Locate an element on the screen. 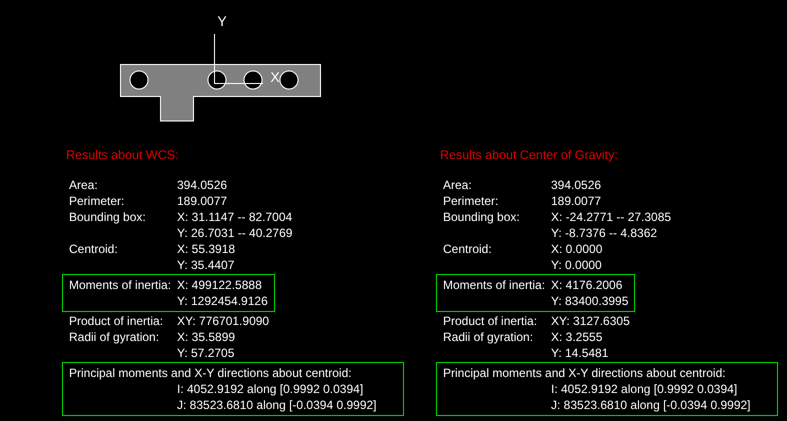 This screenshot has width=787, height=421. property-value: Y: 0.0000 is located at coordinates (576, 265).